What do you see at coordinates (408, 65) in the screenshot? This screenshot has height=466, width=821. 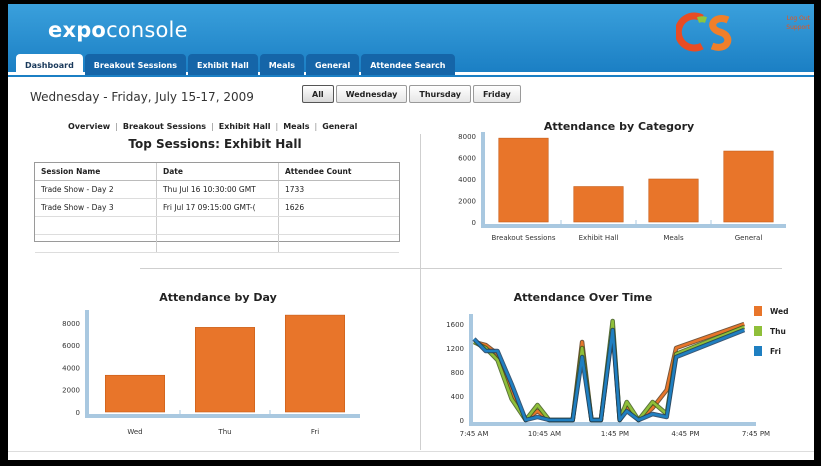 I see `tab-attendee-search: Attendee Search` at bounding box center [408, 65].